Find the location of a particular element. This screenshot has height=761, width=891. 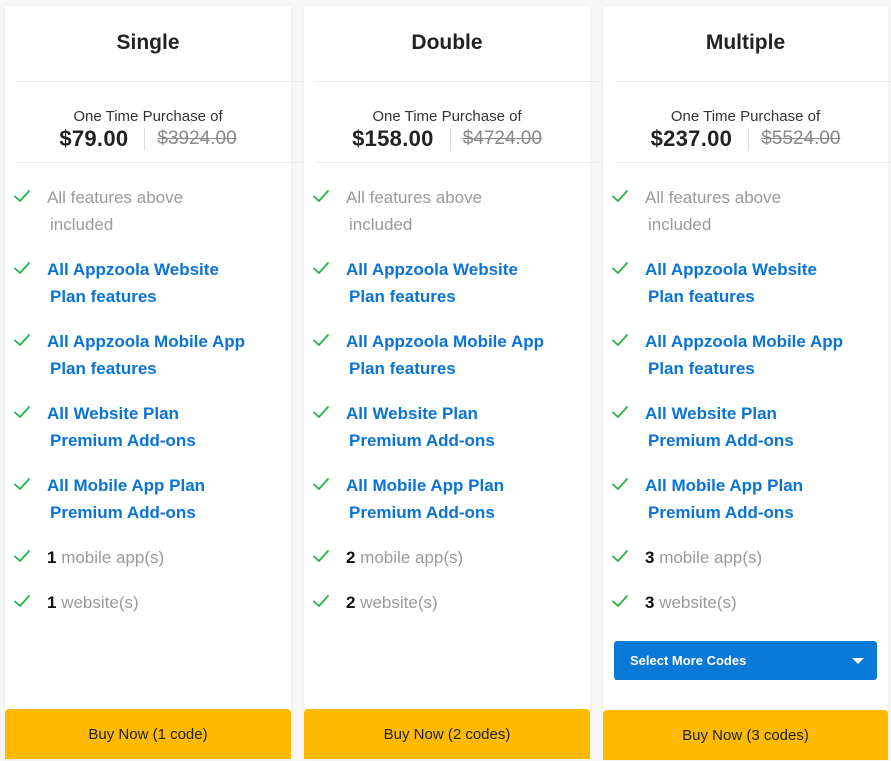

select-more-codes-dropdown: Select More Codes is located at coordinates (745, 660).